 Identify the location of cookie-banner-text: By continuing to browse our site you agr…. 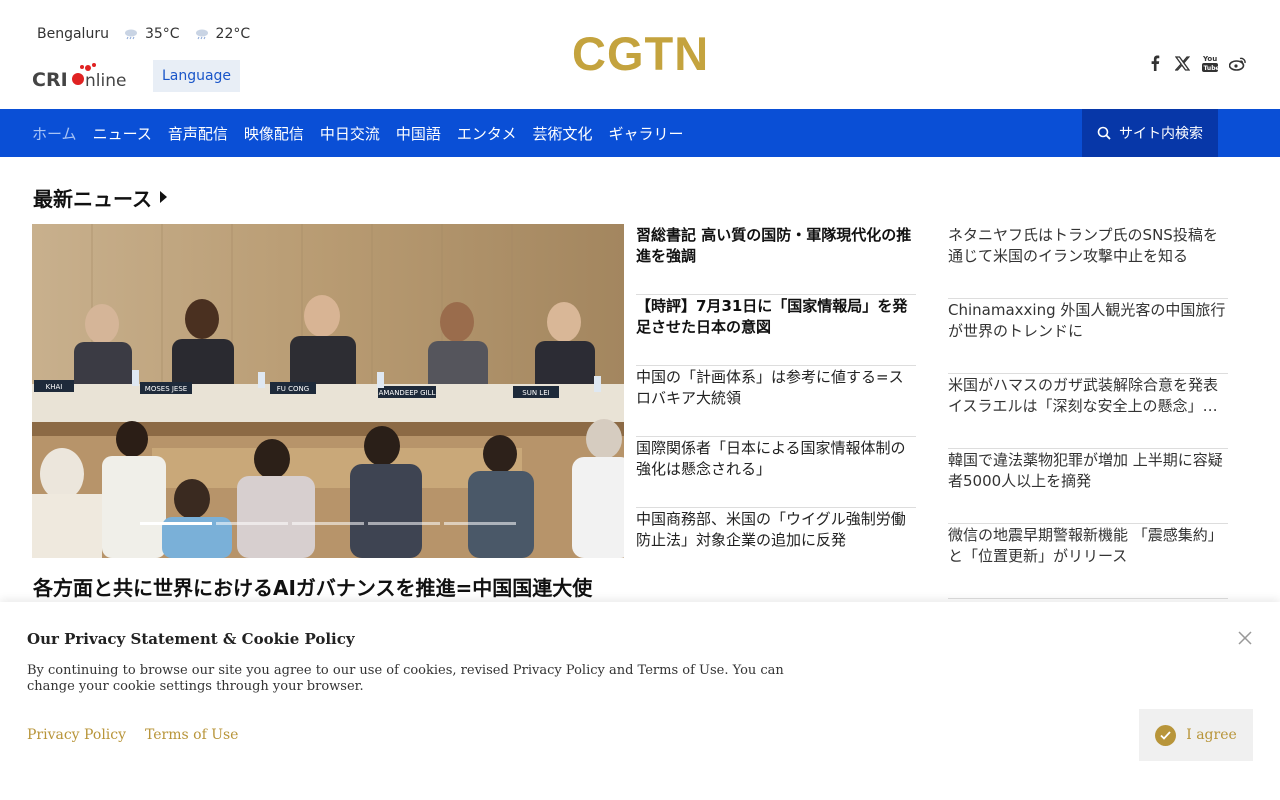
(405, 678).